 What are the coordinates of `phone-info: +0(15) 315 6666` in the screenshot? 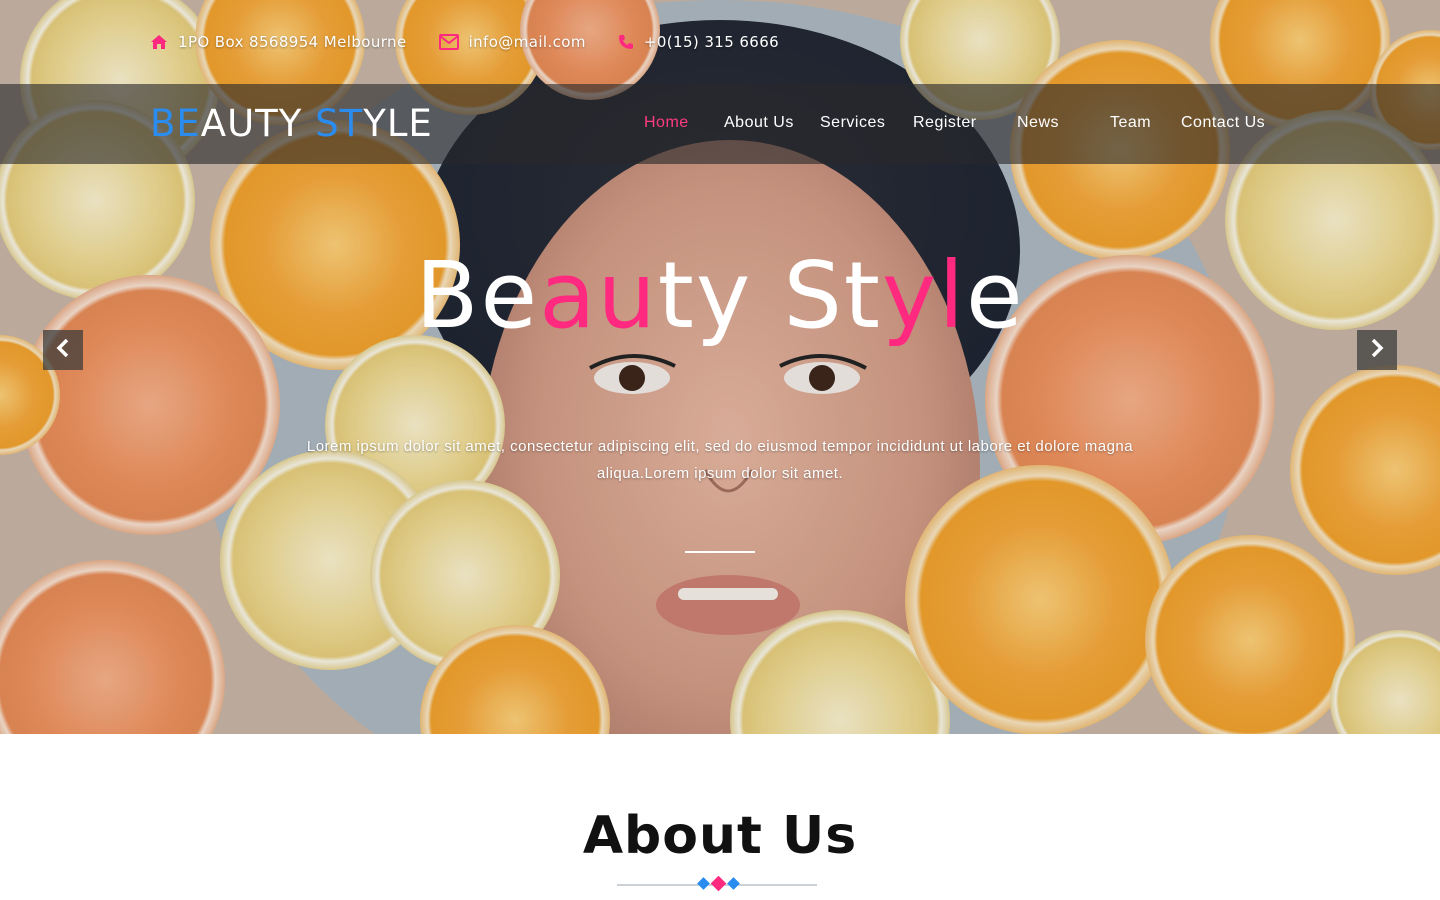 It's located at (698, 42).